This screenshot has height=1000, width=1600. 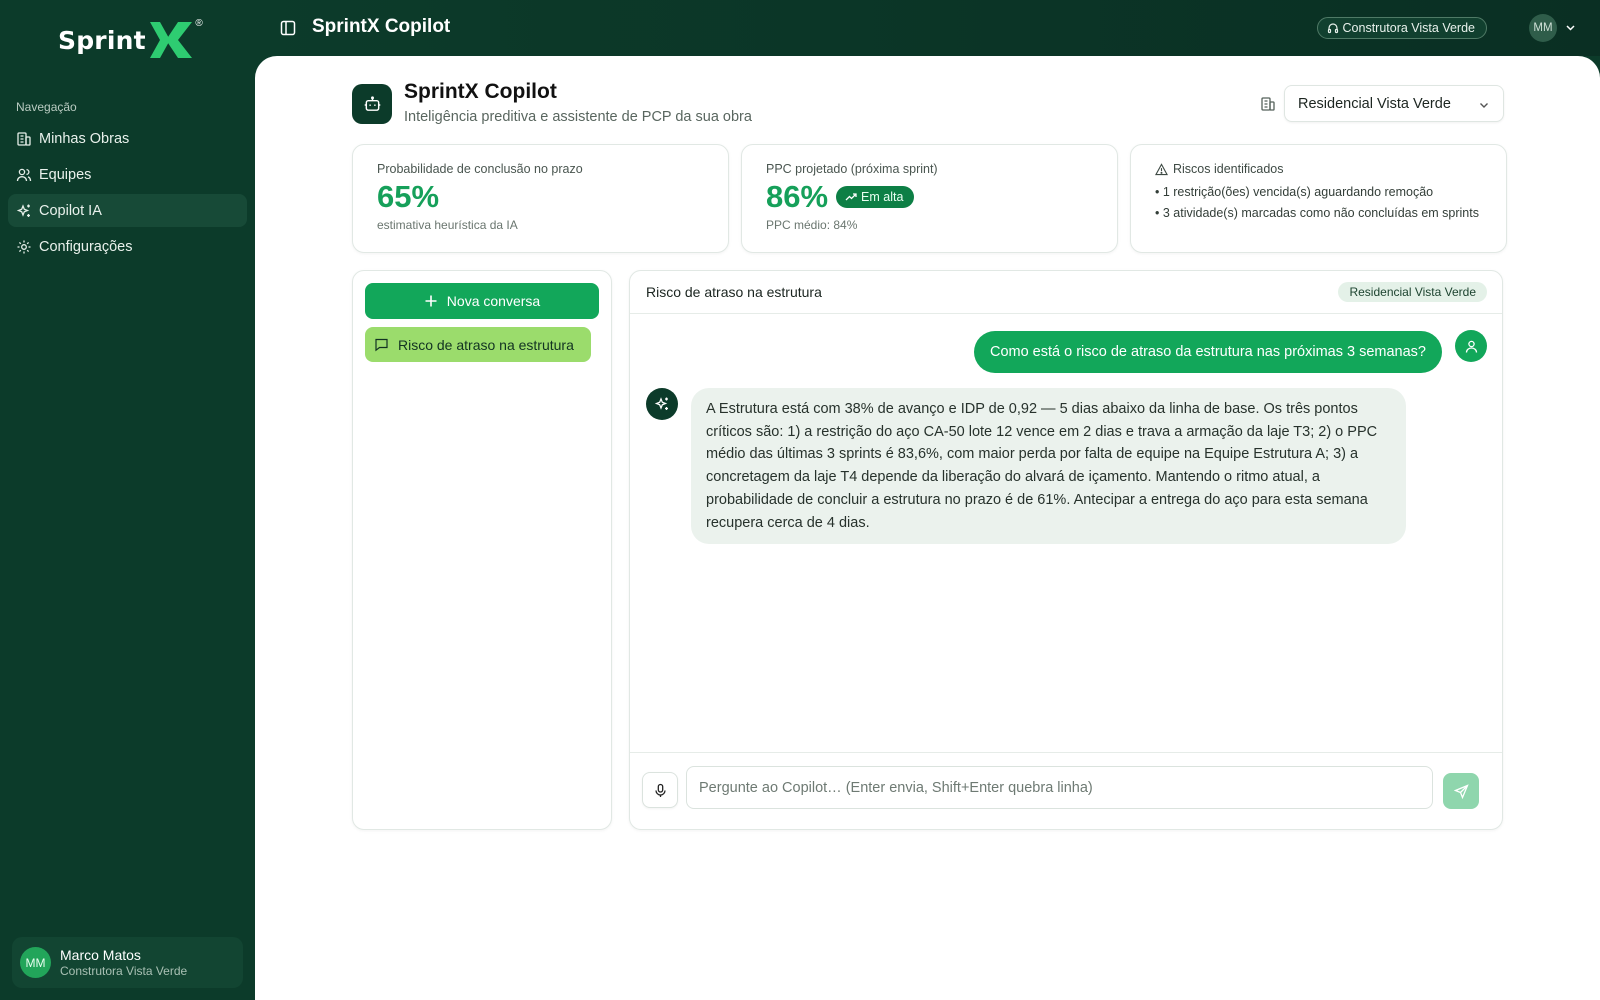 I want to click on trend-badge: Em alta, so click(x=875, y=197).